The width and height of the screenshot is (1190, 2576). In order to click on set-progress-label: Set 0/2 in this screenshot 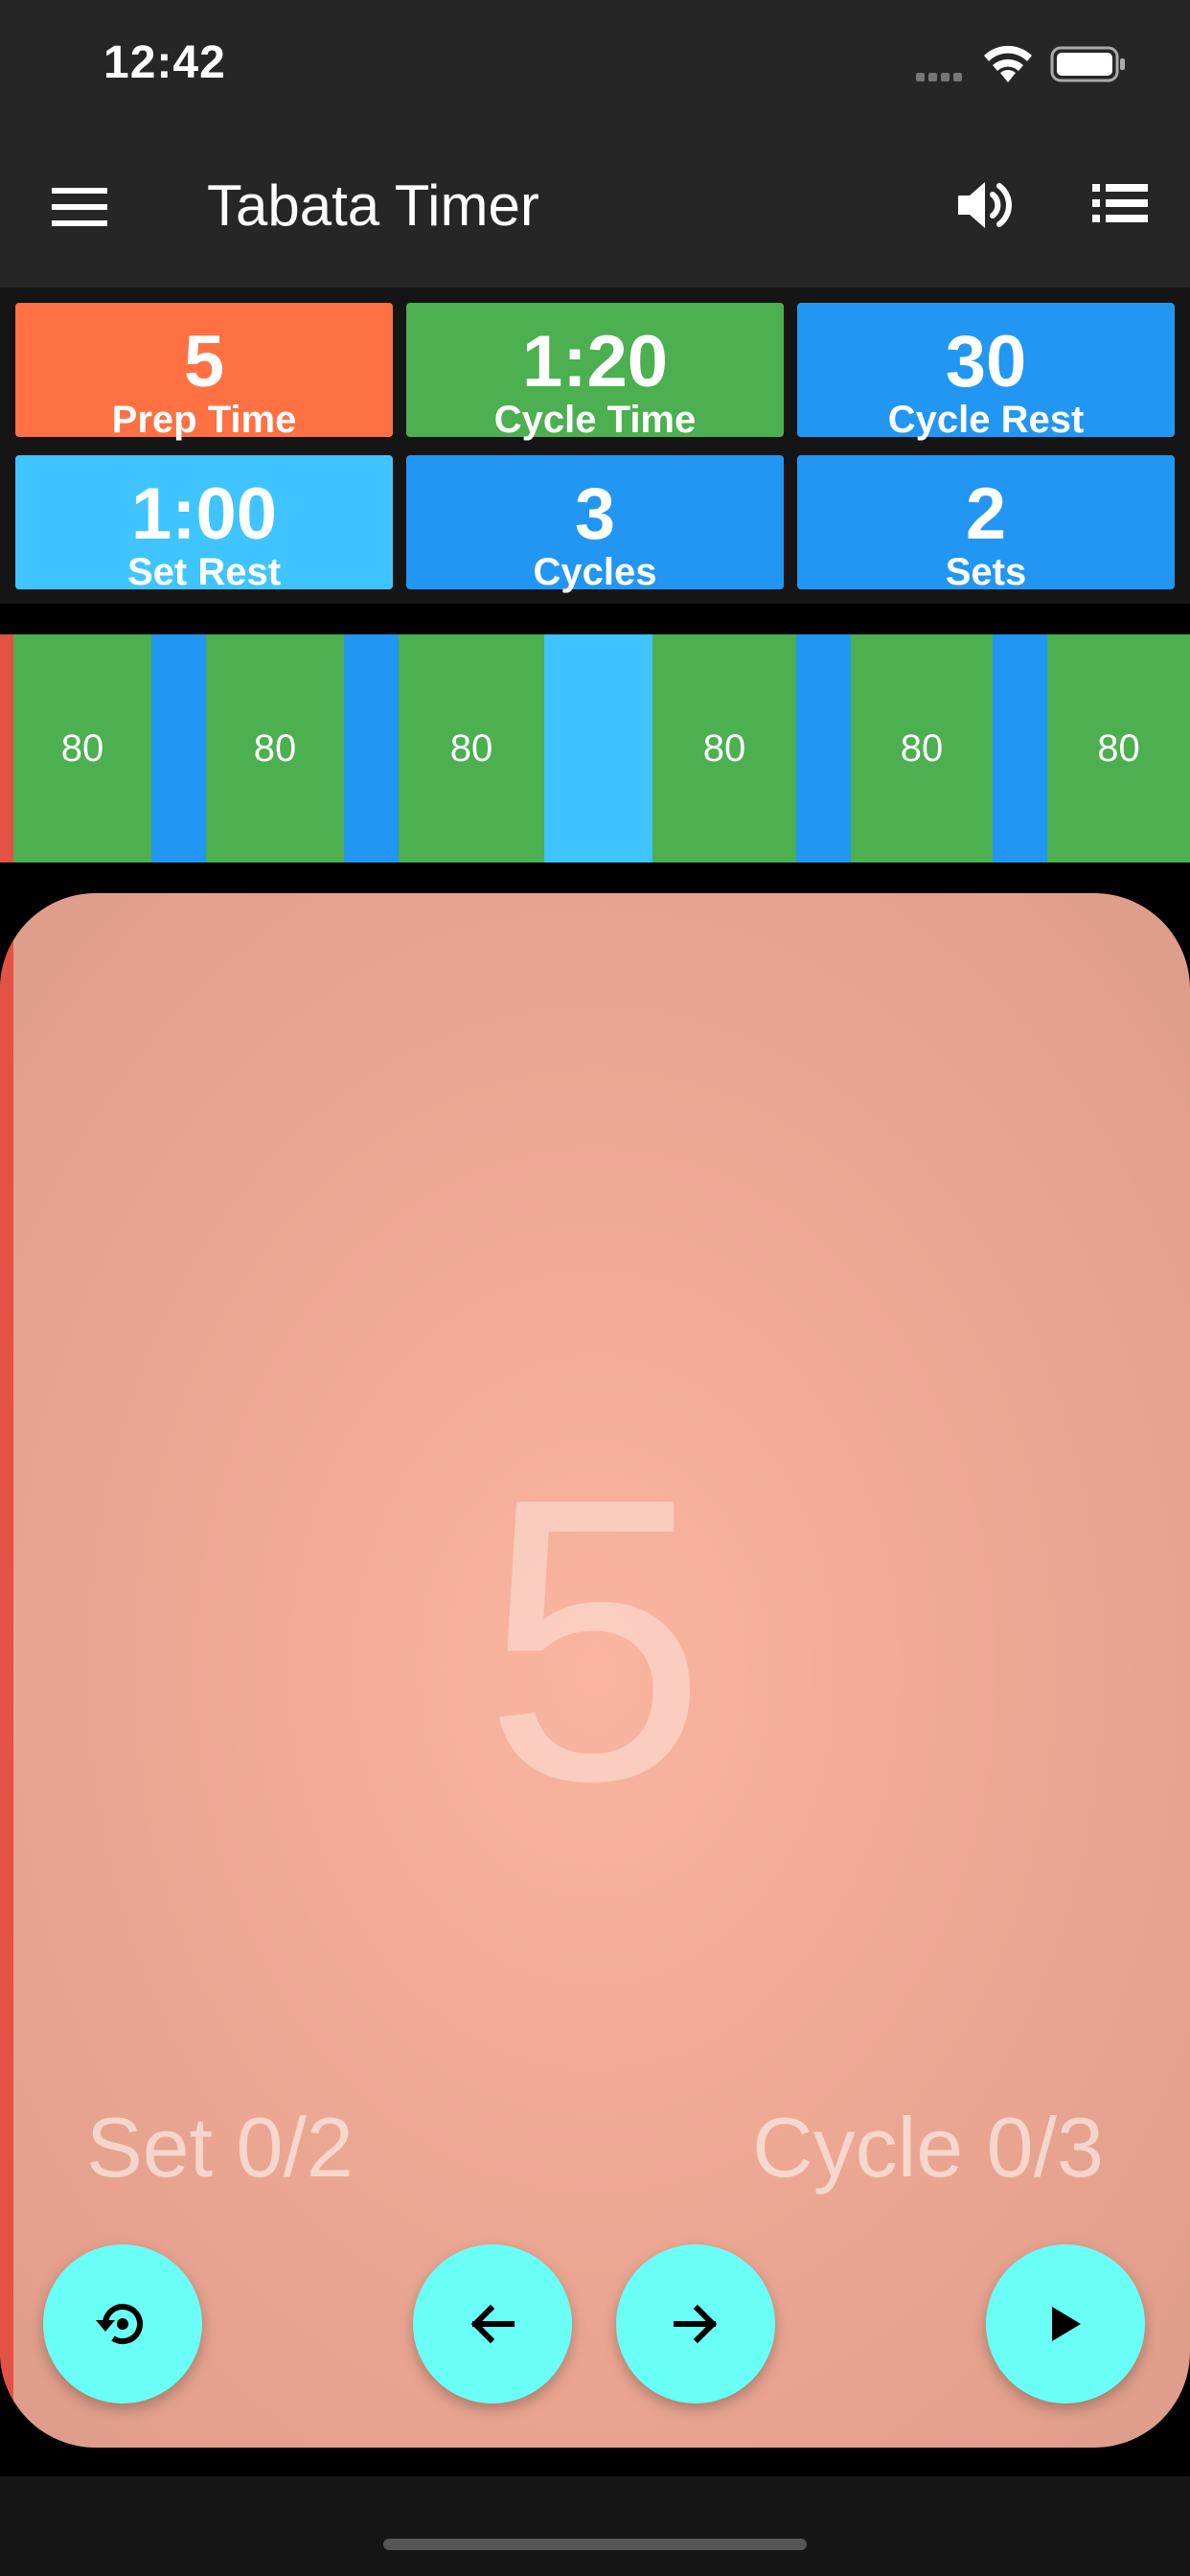, I will do `click(220, 2147)`.